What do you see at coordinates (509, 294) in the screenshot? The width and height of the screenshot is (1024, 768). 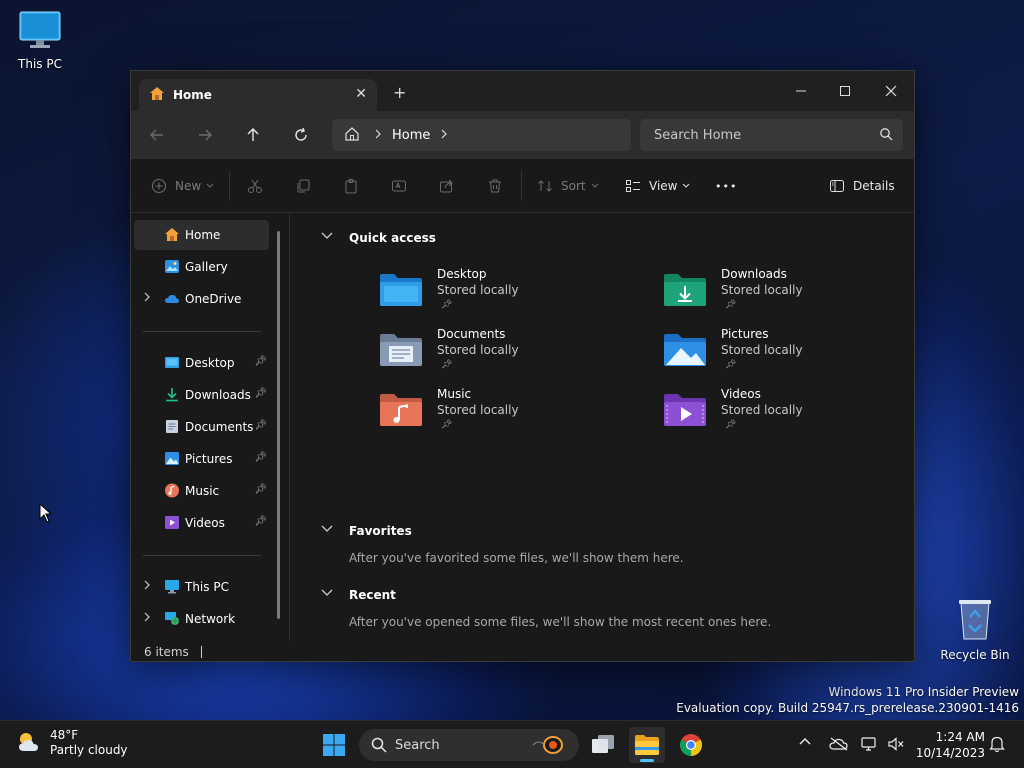 I see `quick-access-desktop: Desktop Stored locally 📌︎` at bounding box center [509, 294].